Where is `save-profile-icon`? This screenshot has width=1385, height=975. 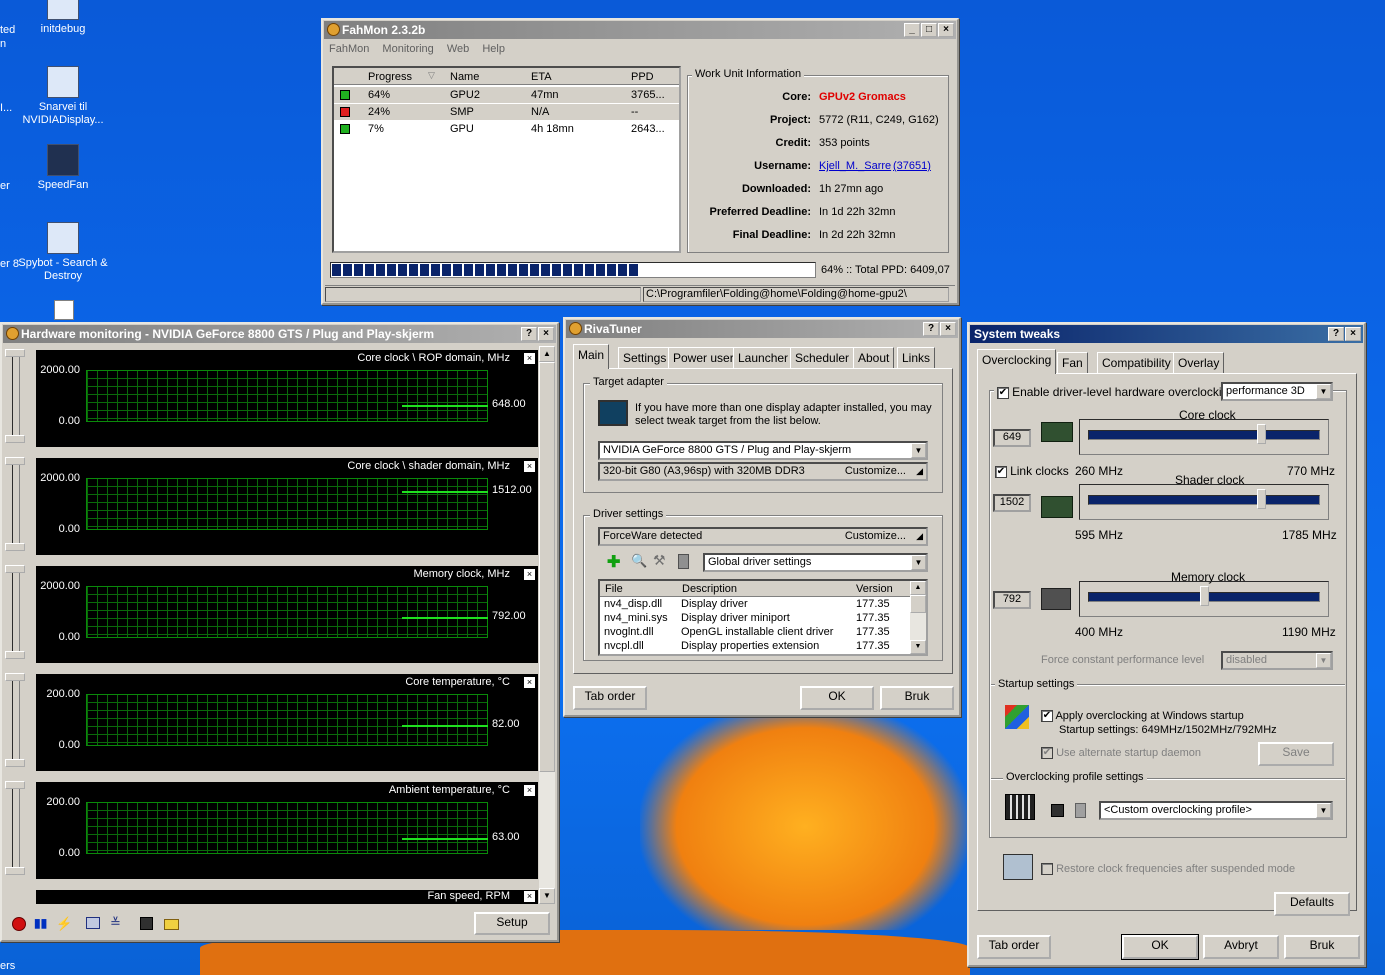 save-profile-icon is located at coordinates (1057, 810).